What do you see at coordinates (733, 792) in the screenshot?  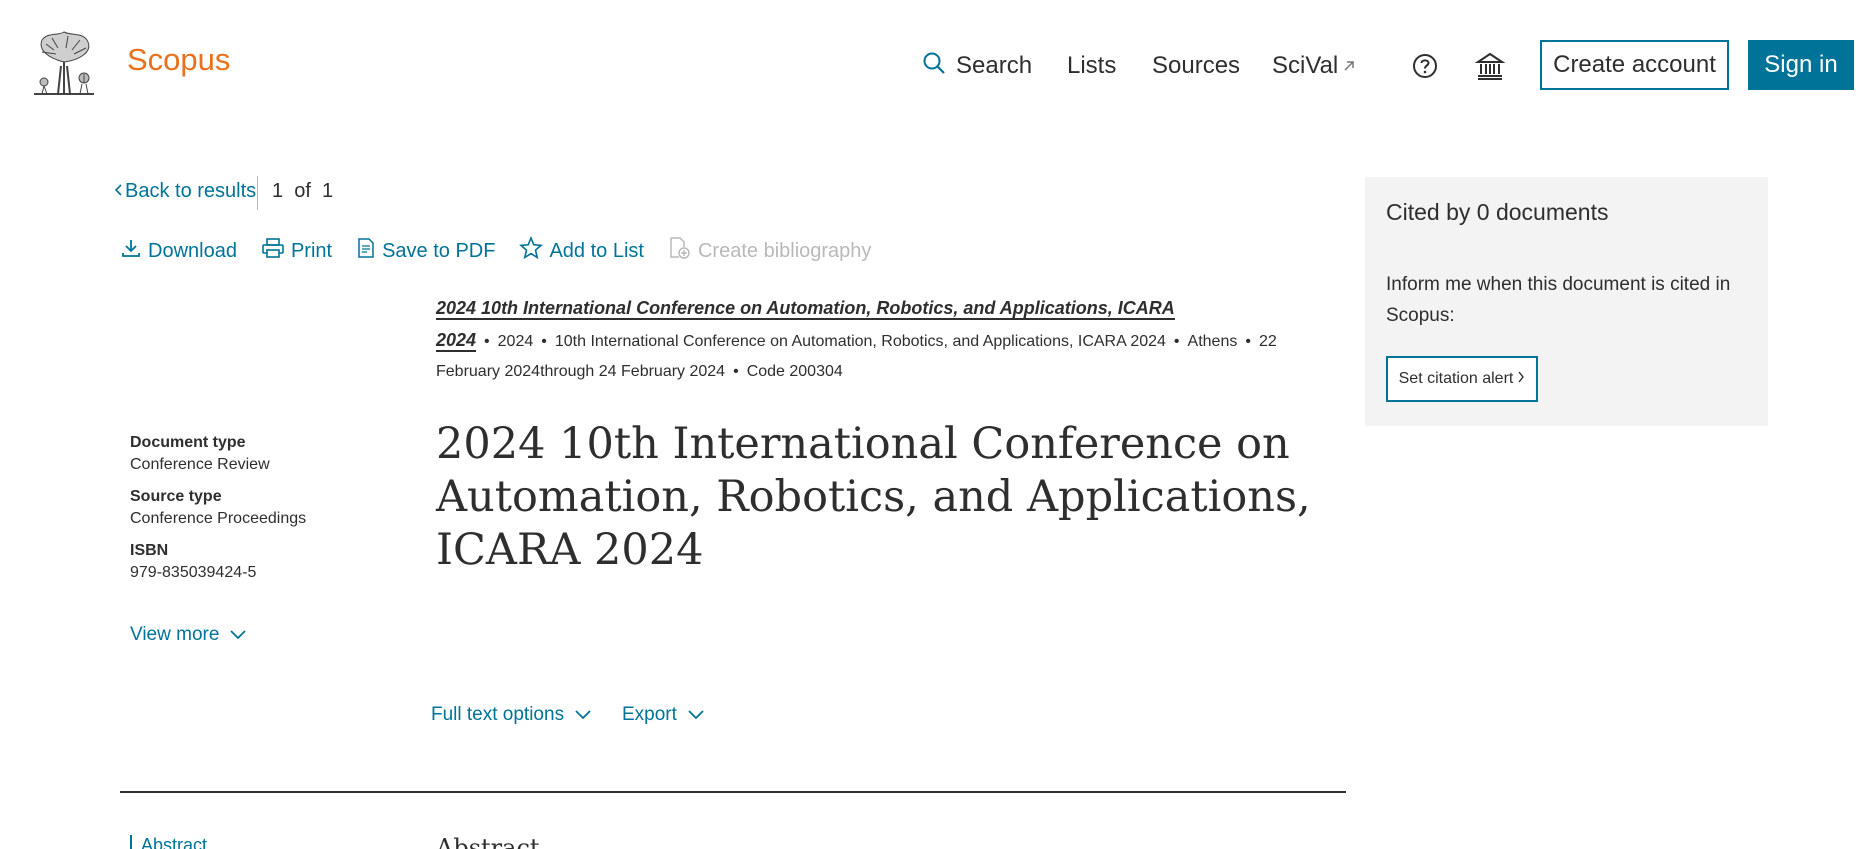 I see `section-divider` at bounding box center [733, 792].